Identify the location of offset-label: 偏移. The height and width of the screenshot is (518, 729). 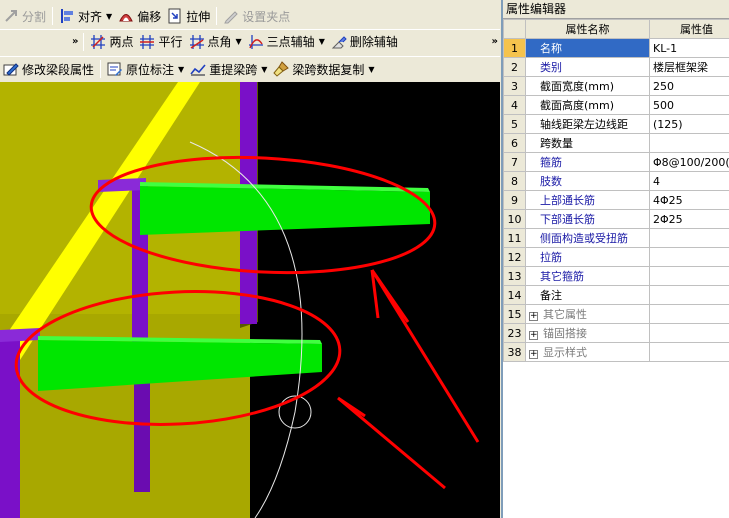
(149, 16).